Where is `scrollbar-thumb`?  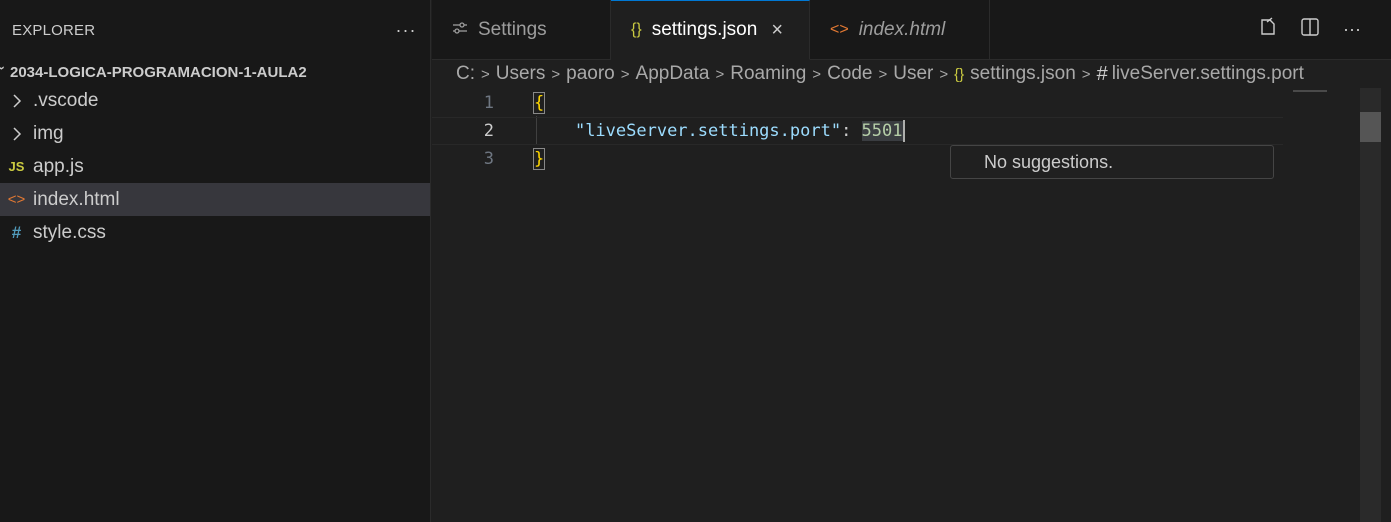
scrollbar-thumb is located at coordinates (1370, 127).